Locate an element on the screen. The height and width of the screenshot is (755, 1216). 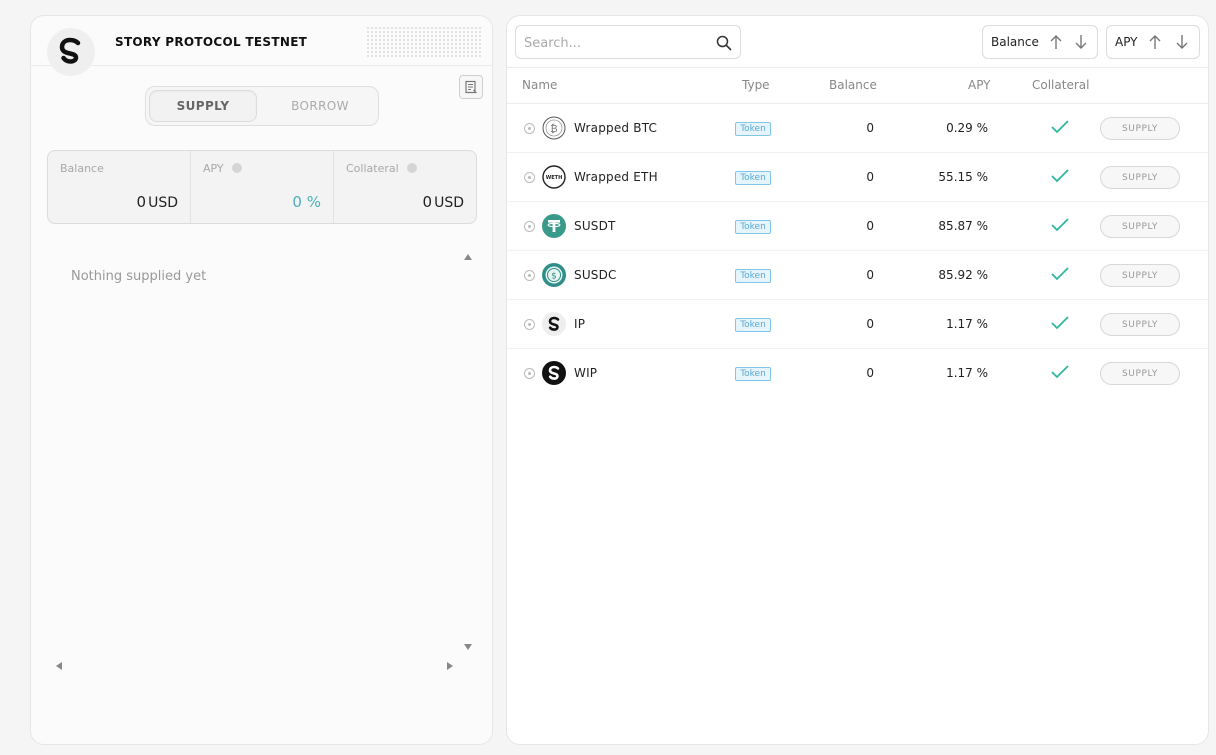
table-row: WETH Wrapped ETH Token 0 55.15 % SUPPLY is located at coordinates (857, 177).